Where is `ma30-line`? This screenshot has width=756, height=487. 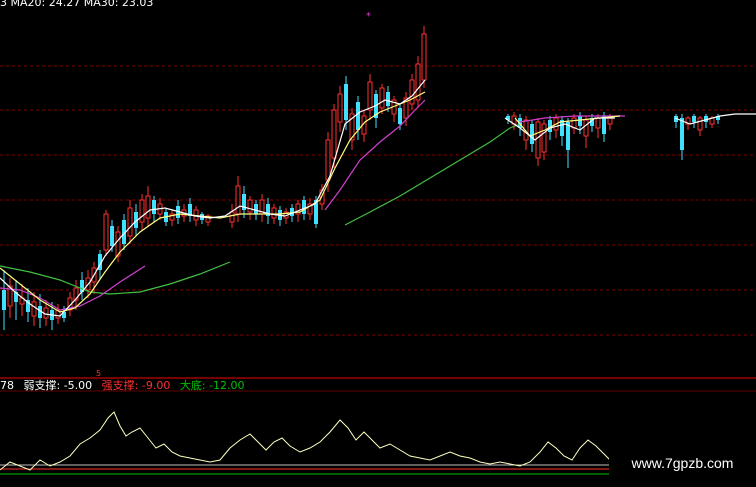
ma30-line is located at coordinates (115, 278).